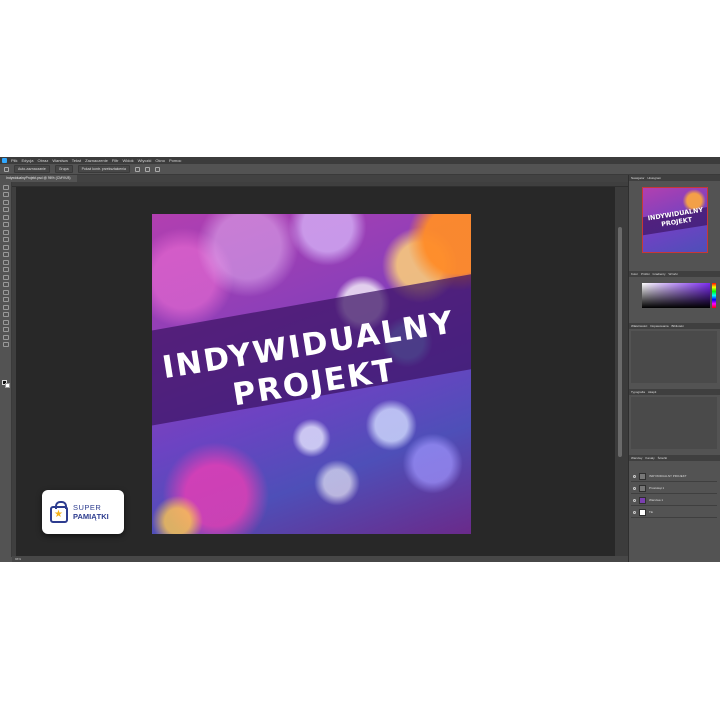 This screenshot has width=720, height=720. Describe the element at coordinates (175, 160) in the screenshot. I see `menu-item-help: Pomoc` at that location.